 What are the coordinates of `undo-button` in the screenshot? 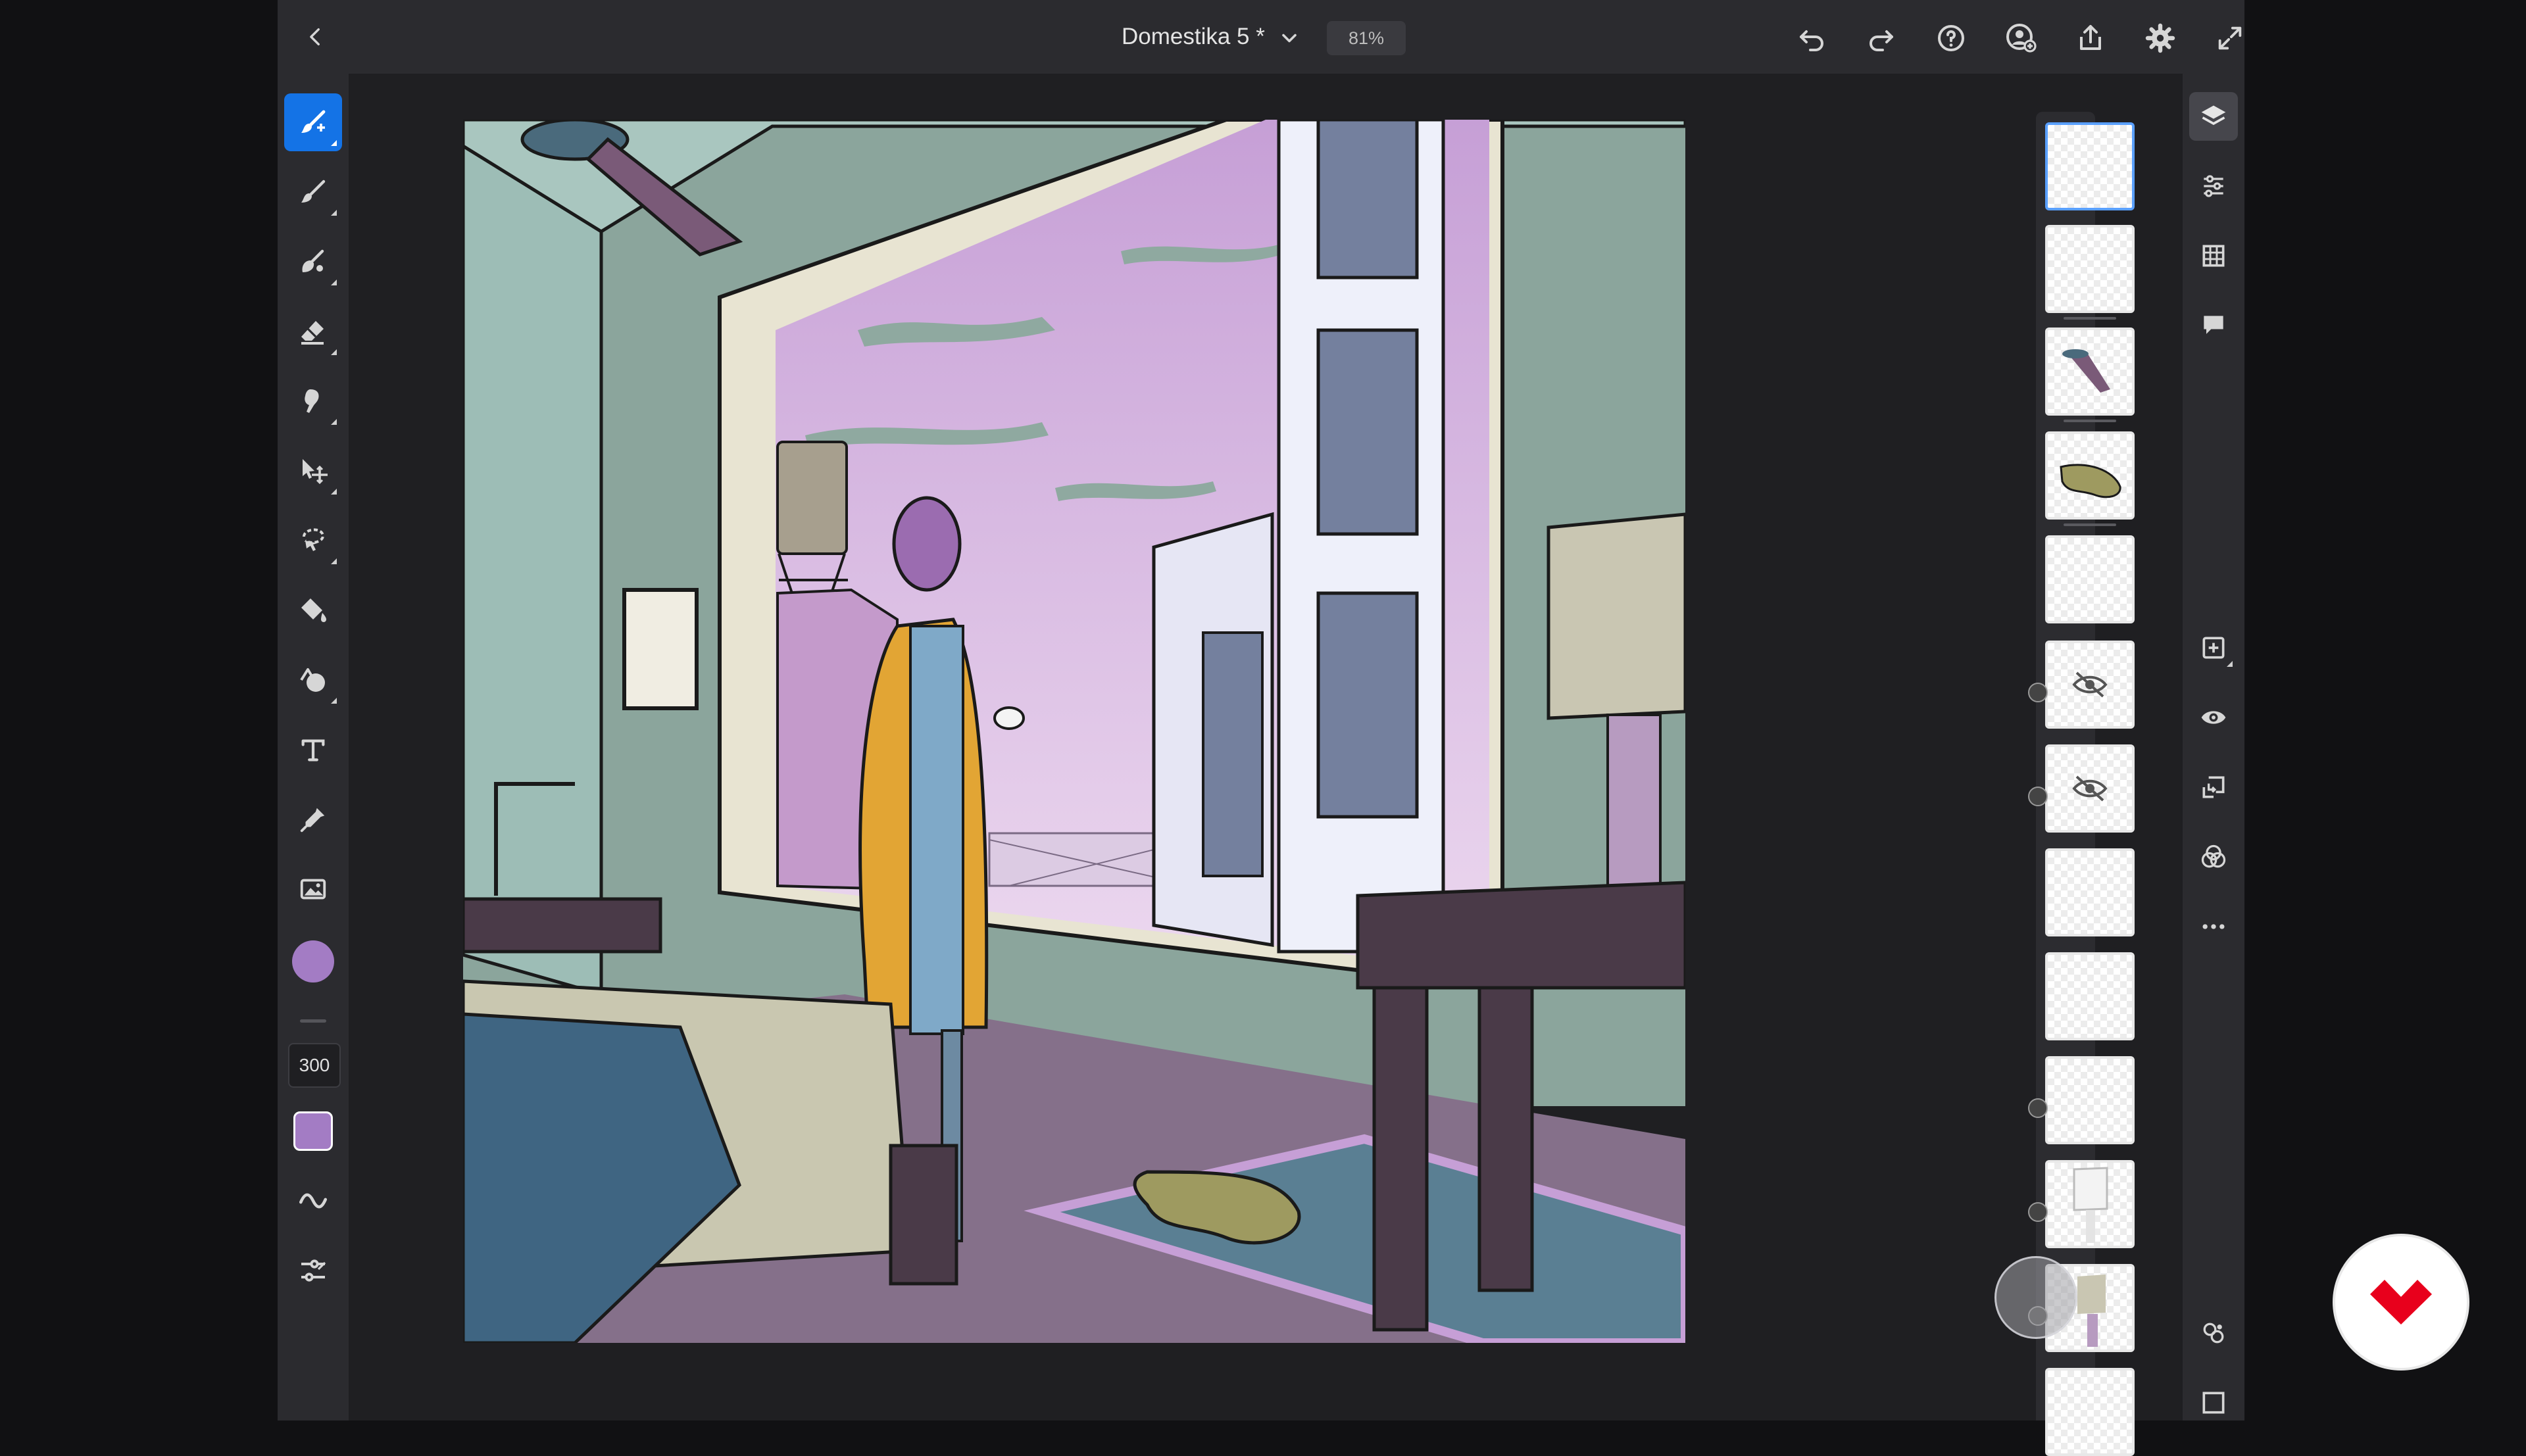 It's located at (1811, 38).